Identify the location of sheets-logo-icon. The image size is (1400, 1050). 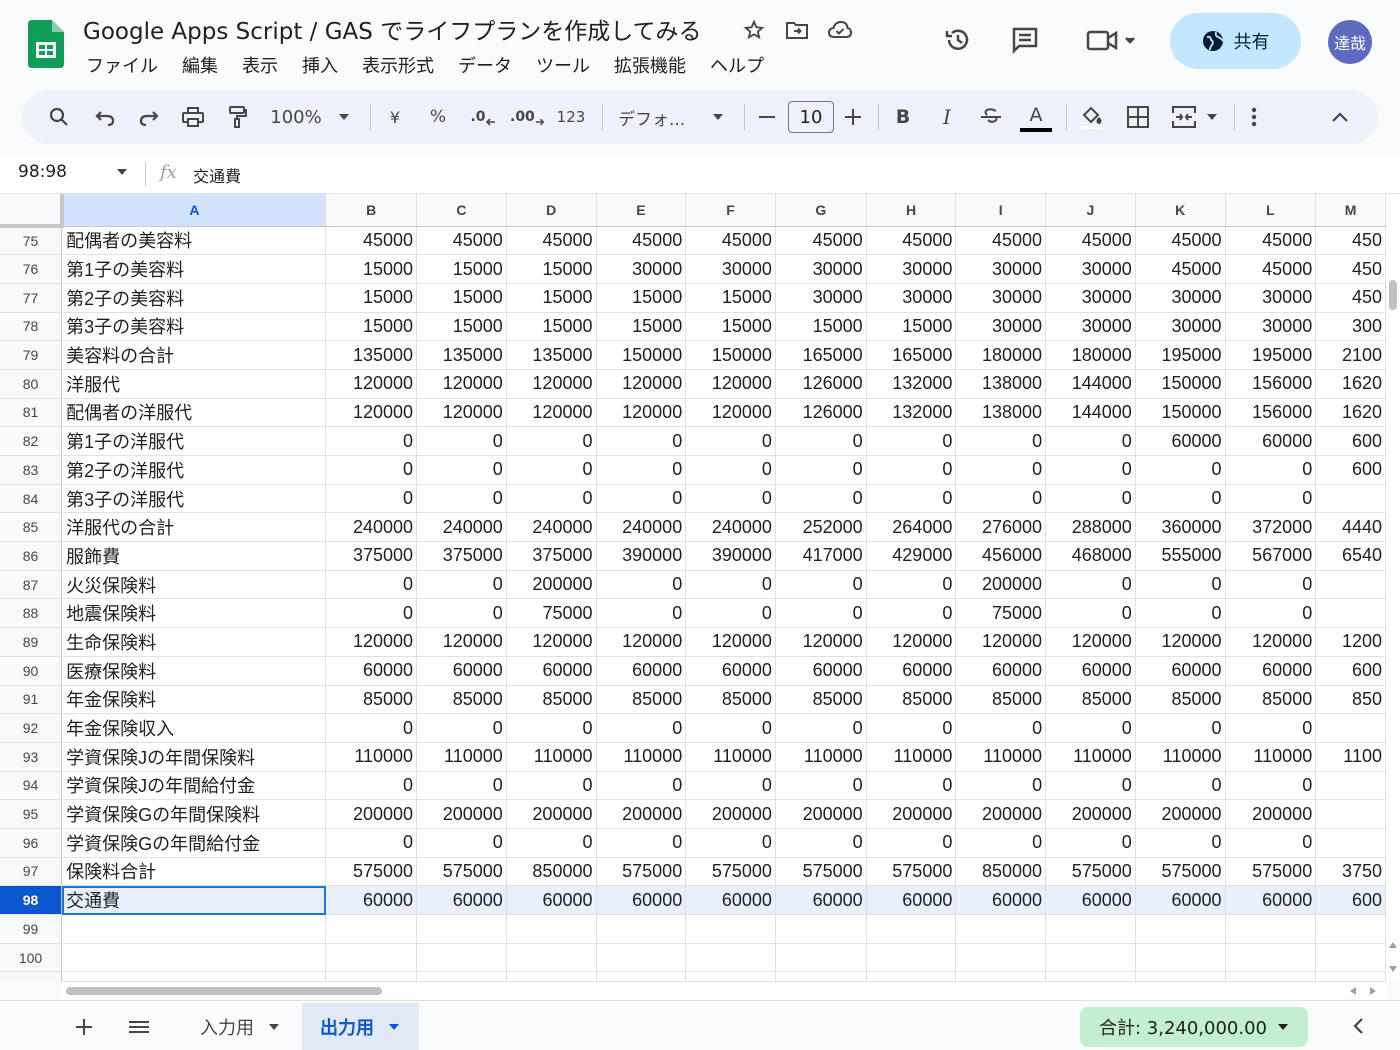
(46, 44).